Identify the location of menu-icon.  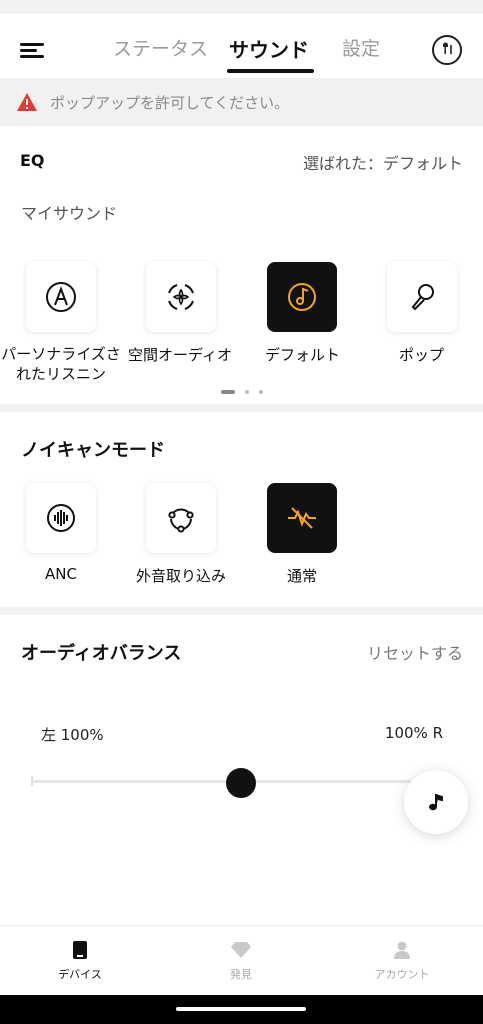
(34, 50).